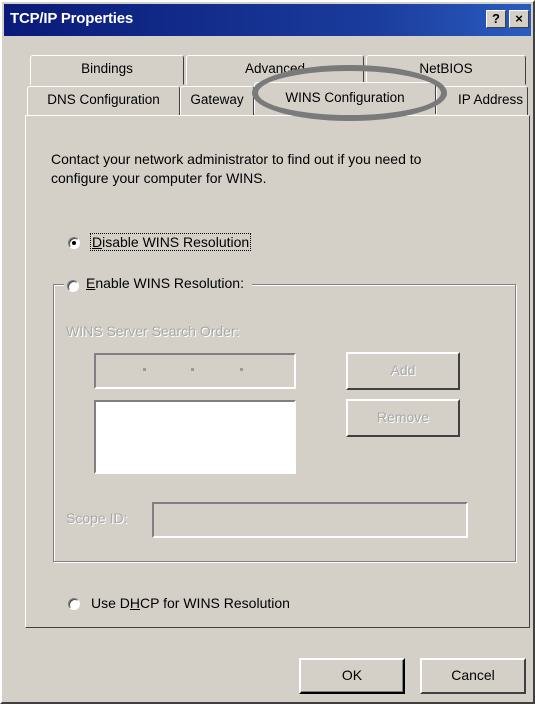 This screenshot has width=535, height=704. Describe the element at coordinates (153, 331) in the screenshot. I see `wins-server-search-label: WINS Server Search Order:` at that location.